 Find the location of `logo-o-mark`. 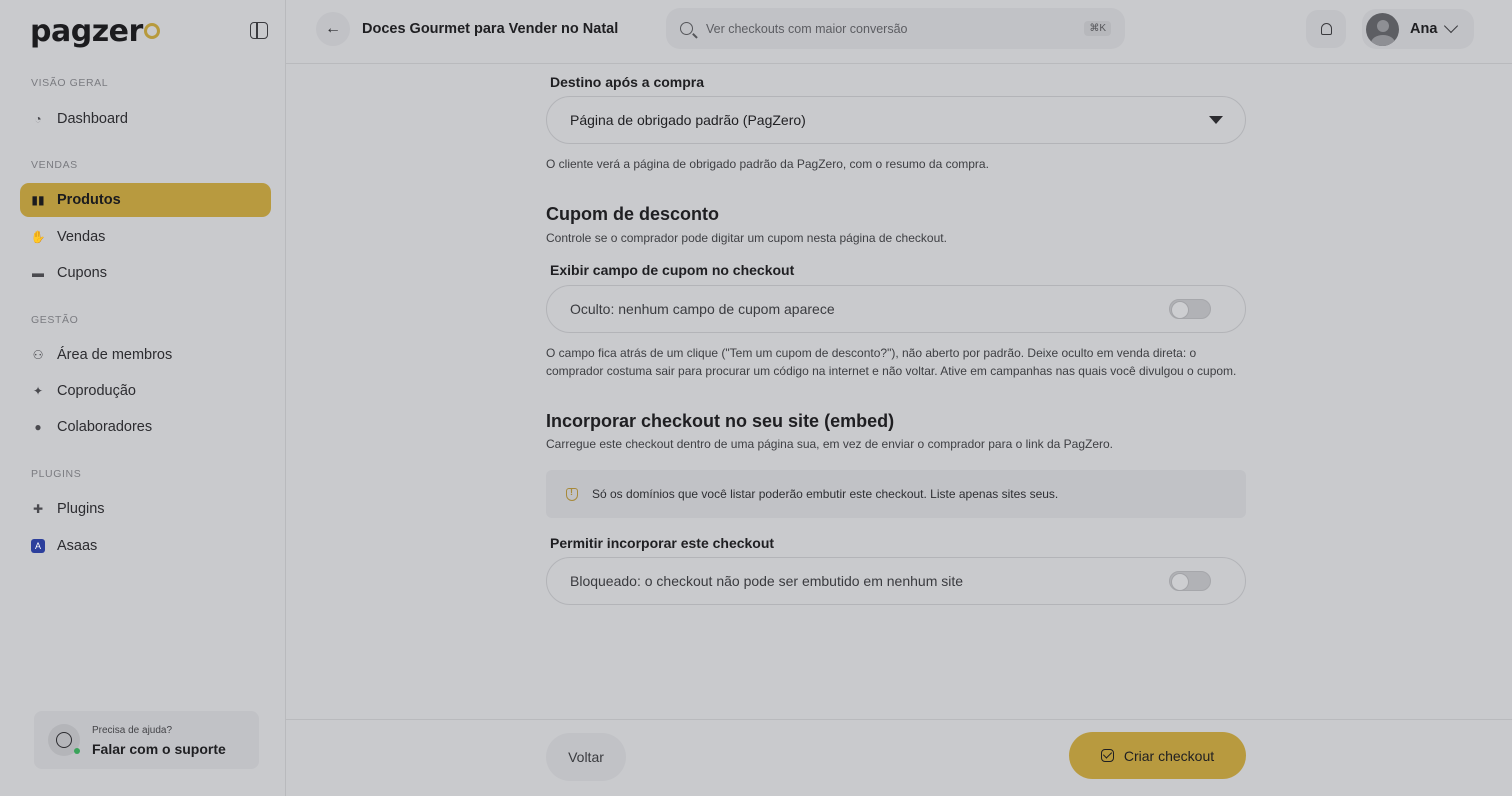

logo-o-mark is located at coordinates (151, 31).